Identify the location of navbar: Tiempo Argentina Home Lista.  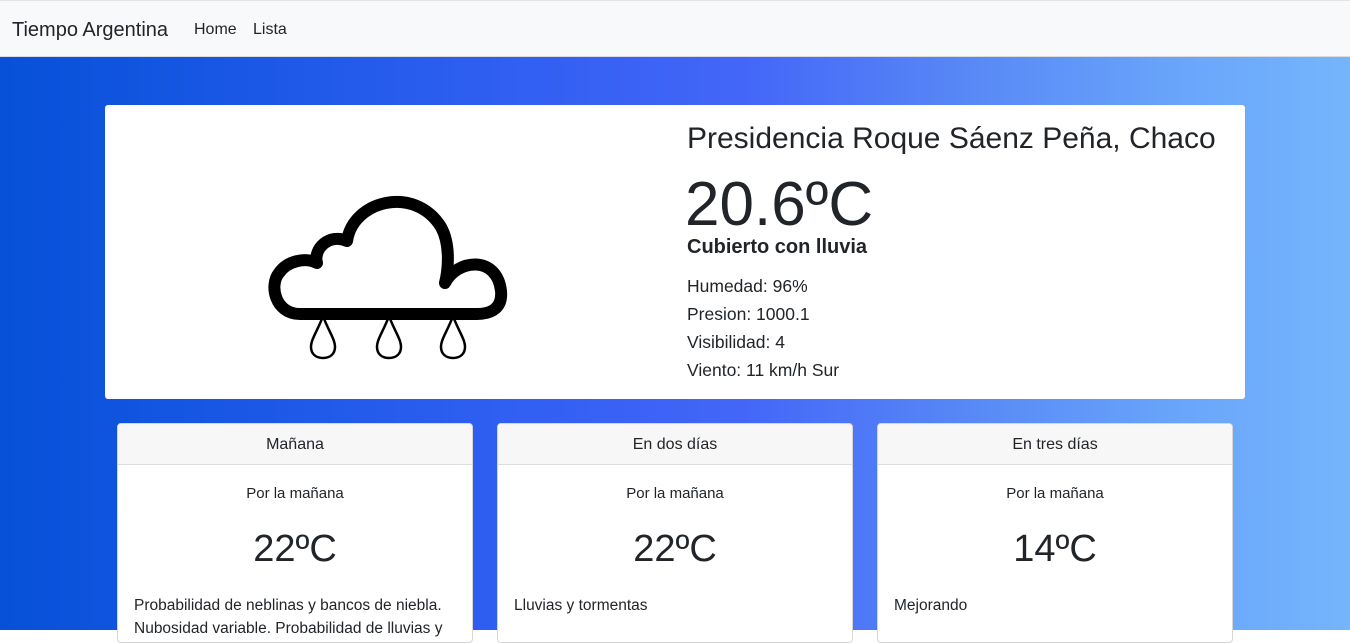
(675, 28).